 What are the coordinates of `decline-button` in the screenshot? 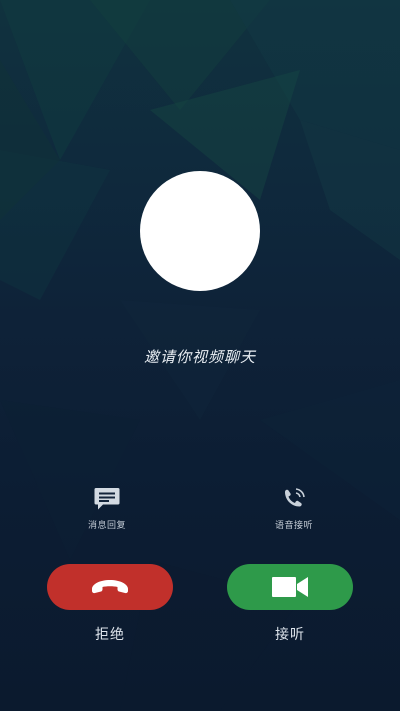 It's located at (110, 587).